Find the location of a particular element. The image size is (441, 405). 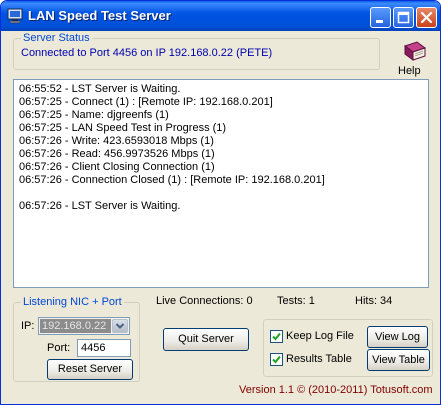

keep-log-checkbox is located at coordinates (276, 336).